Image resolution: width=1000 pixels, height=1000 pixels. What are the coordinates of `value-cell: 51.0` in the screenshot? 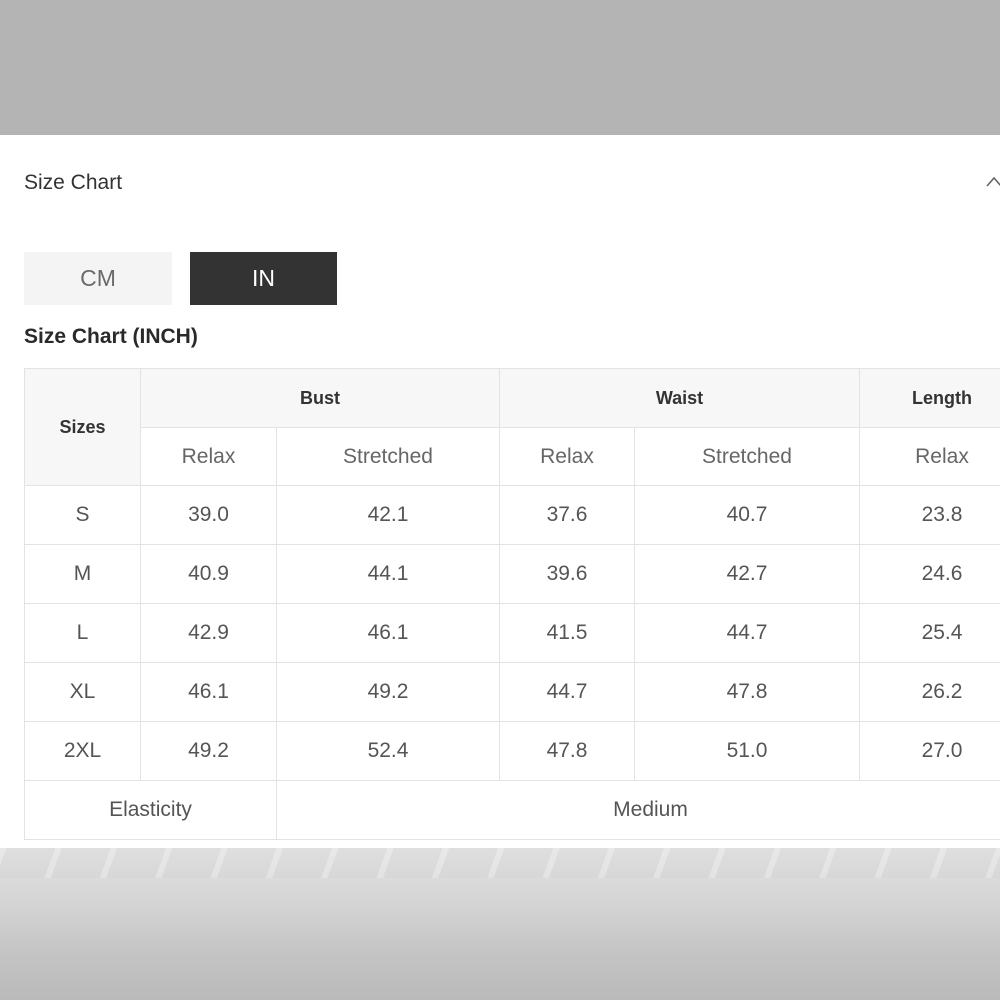 It's located at (747, 751).